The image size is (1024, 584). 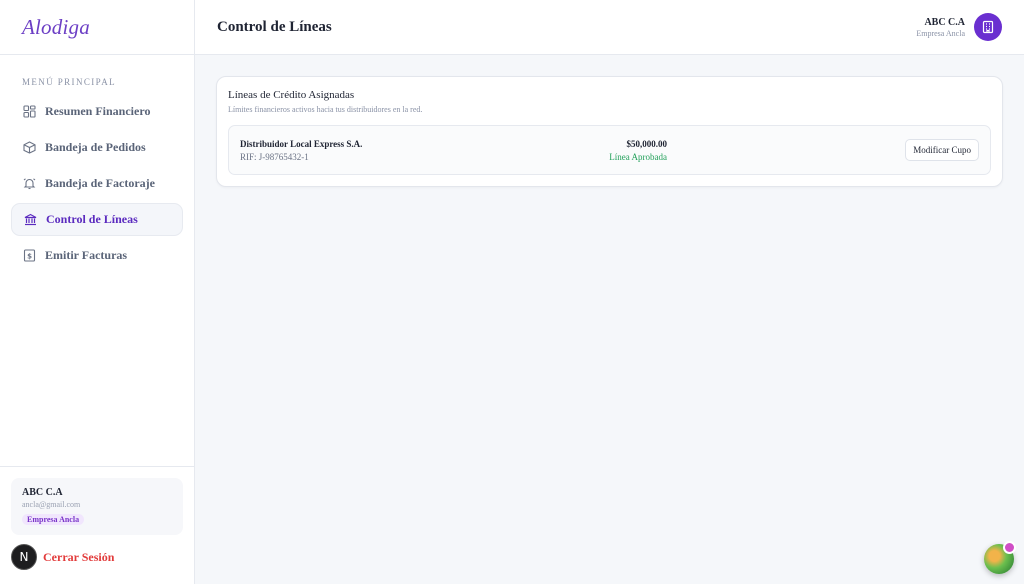 I want to click on notification-dot-icon, so click(x=1009, y=547).